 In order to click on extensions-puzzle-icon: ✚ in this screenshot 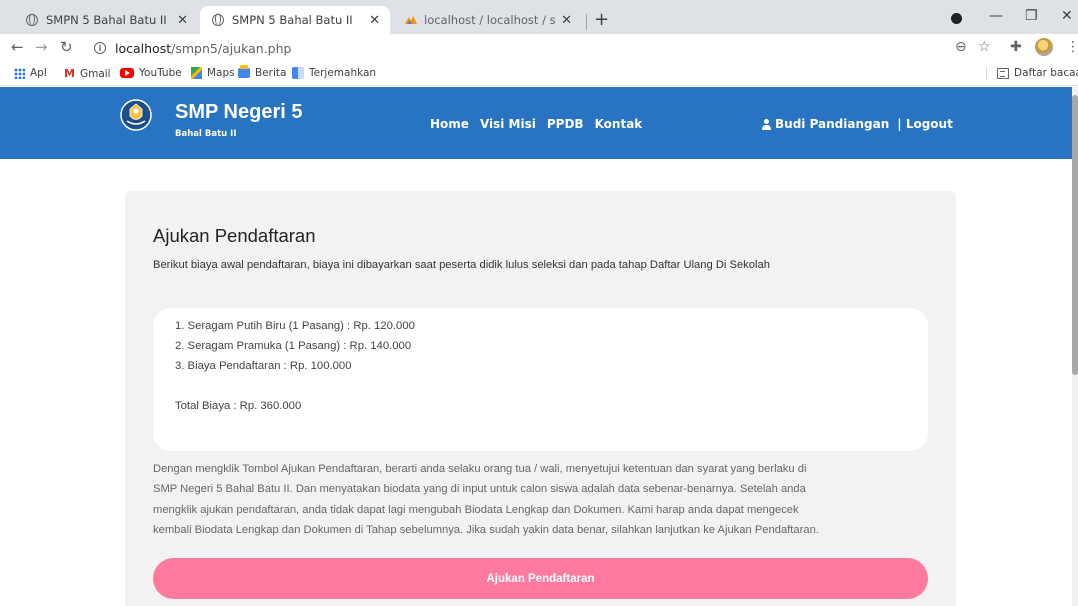, I will do `click(1016, 47)`.